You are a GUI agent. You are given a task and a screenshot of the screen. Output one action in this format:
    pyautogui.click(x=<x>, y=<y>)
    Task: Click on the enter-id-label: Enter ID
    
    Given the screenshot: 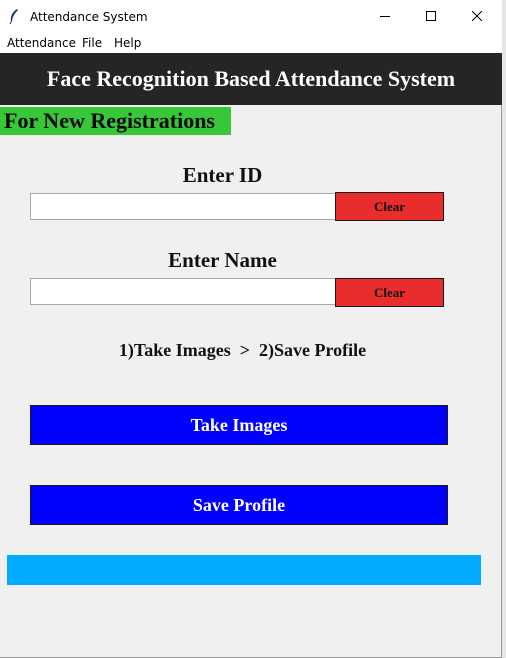 What is the action you would take?
    pyautogui.click(x=222, y=175)
    